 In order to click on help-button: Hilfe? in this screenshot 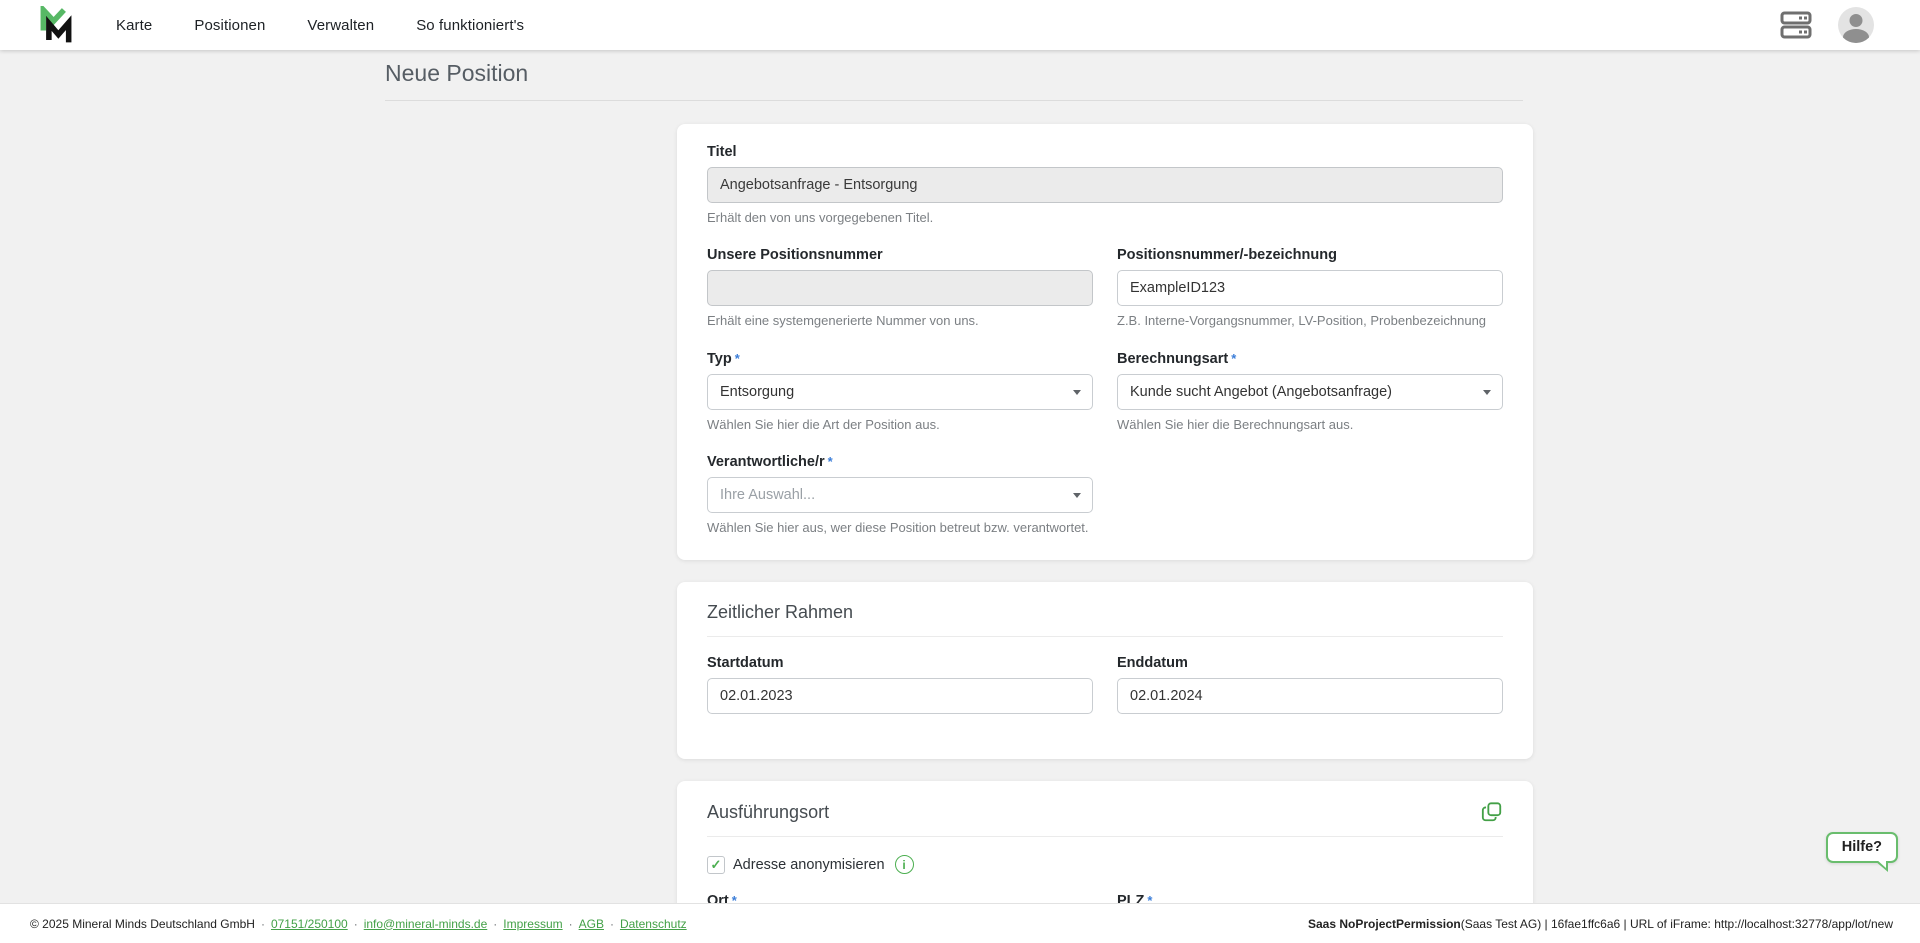, I will do `click(1861, 852)`.